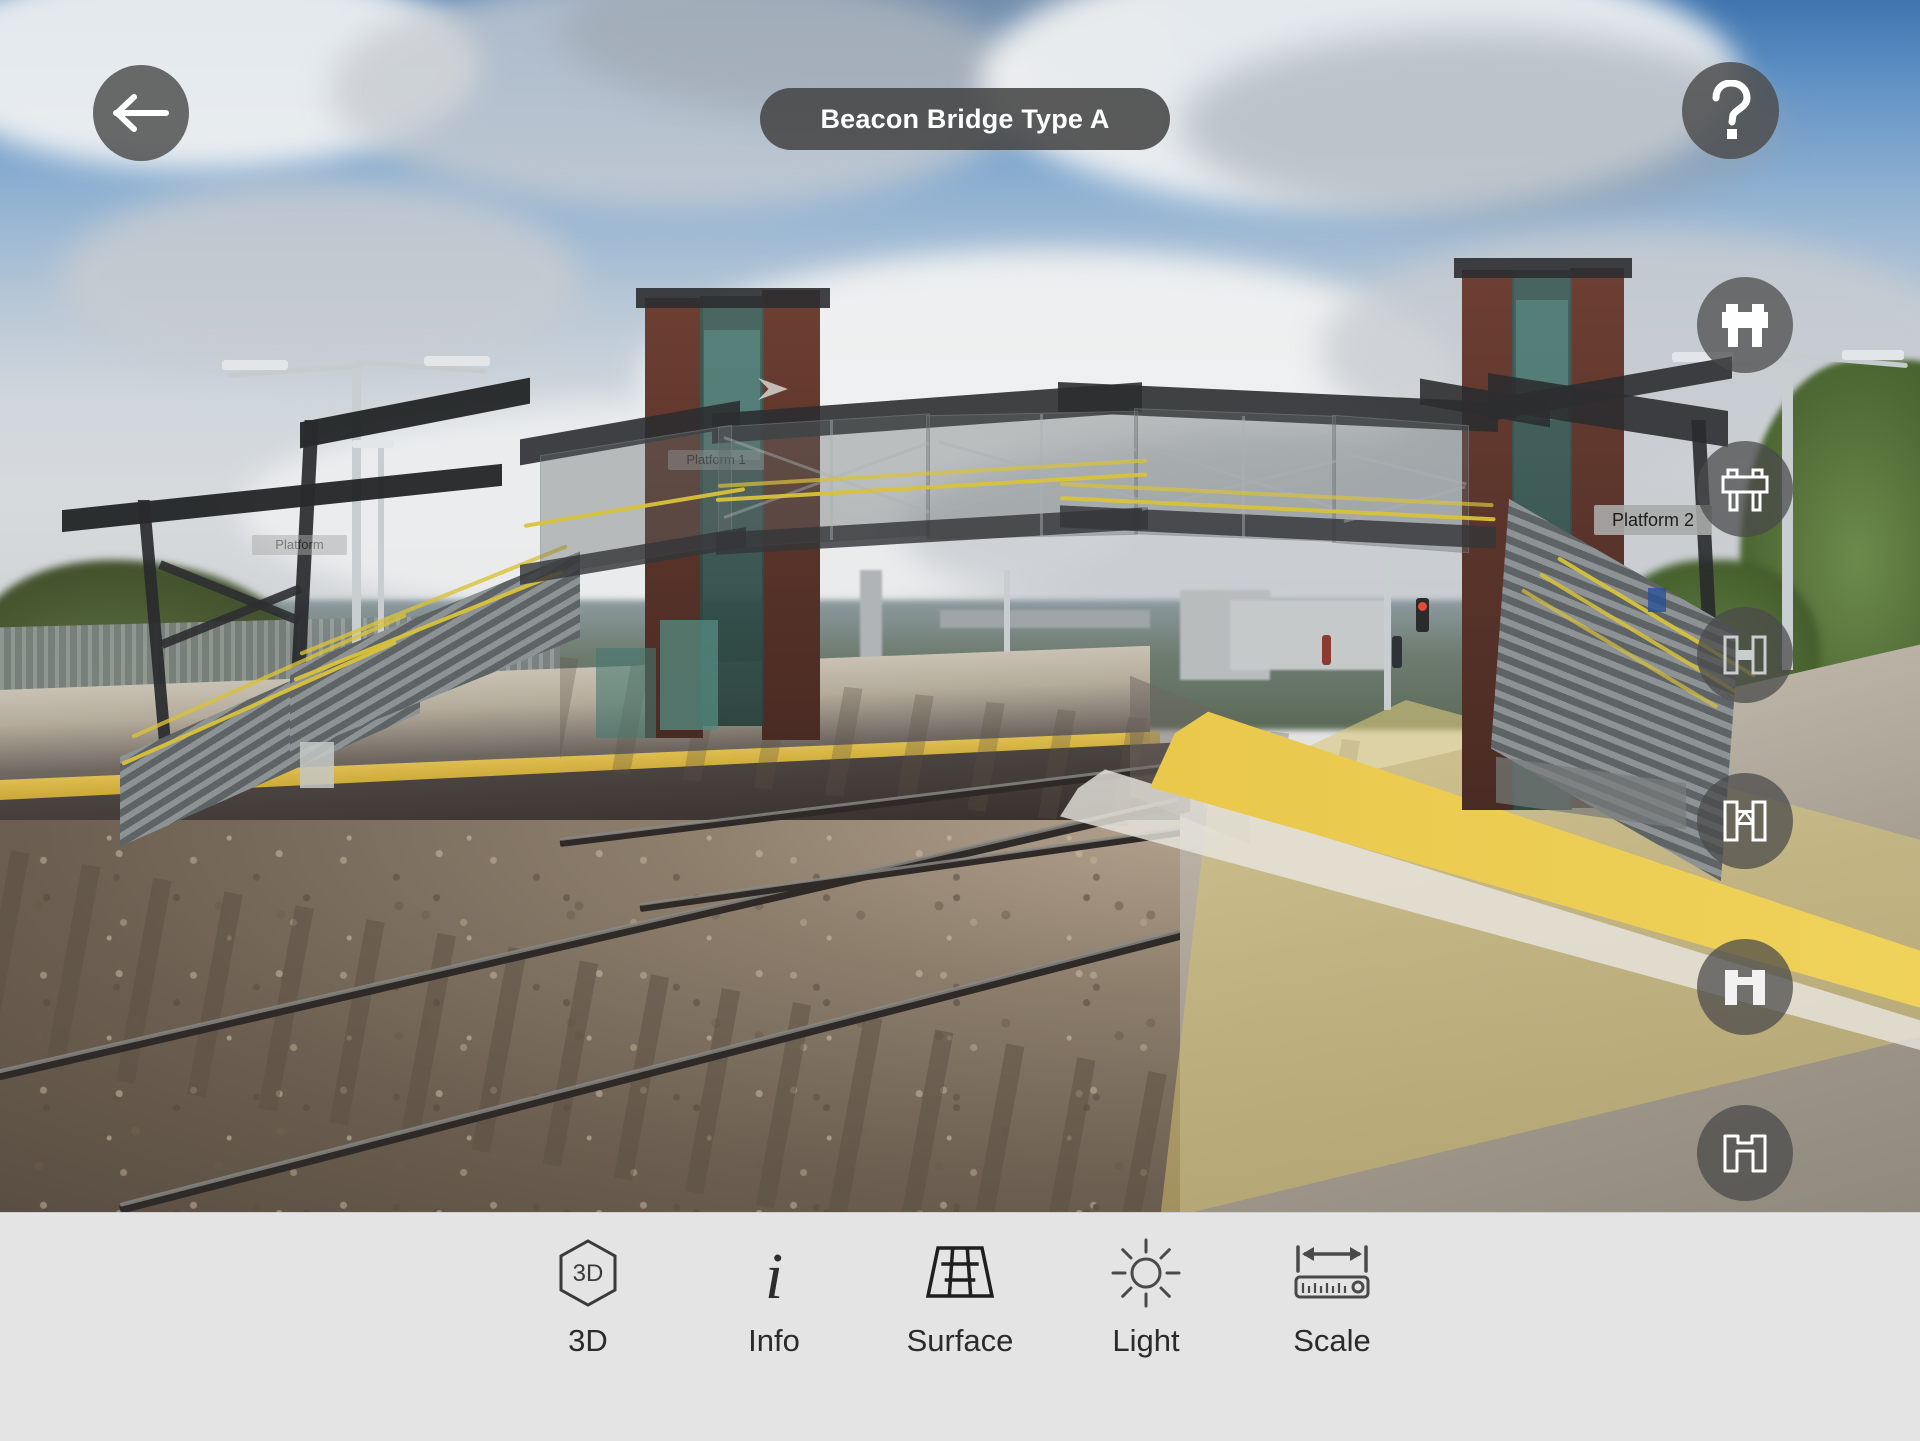 Image resolution: width=1920 pixels, height=1441 pixels. I want to click on variant-portal-bridge-outline-button, so click(1745, 1153).